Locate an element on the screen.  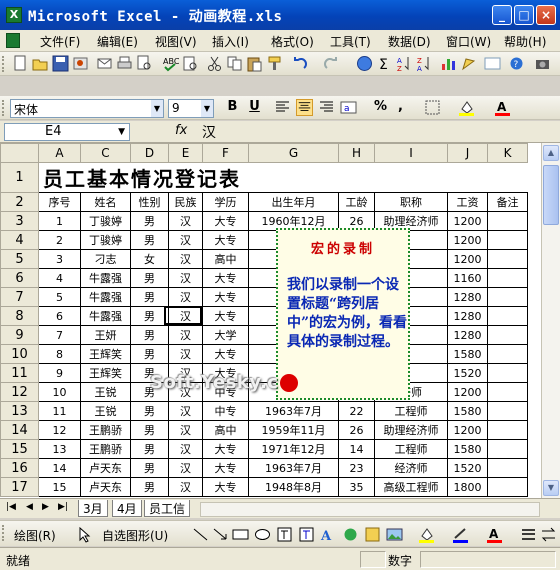
workbook-icon is located at coordinates (13, 40).